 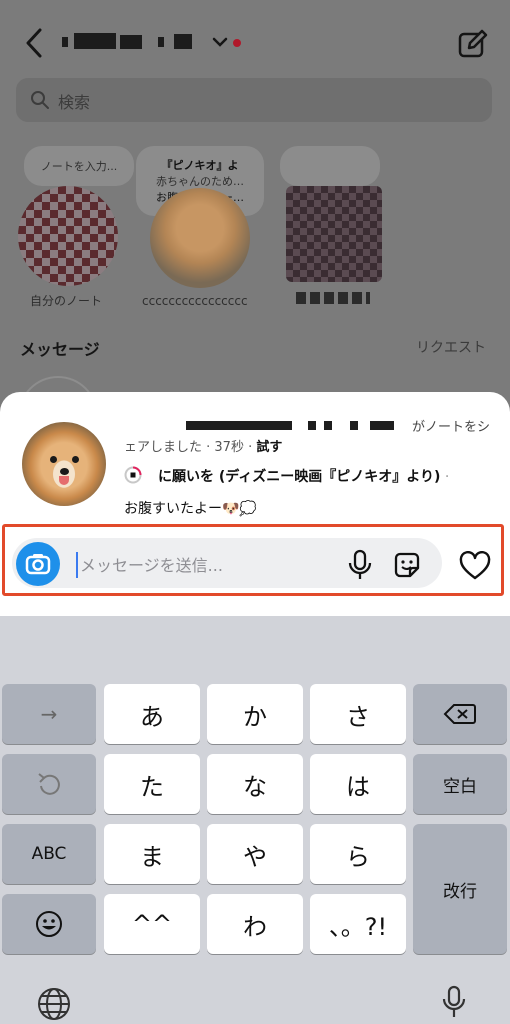 What do you see at coordinates (35, 43) in the screenshot?
I see `back-arrow-icon` at bounding box center [35, 43].